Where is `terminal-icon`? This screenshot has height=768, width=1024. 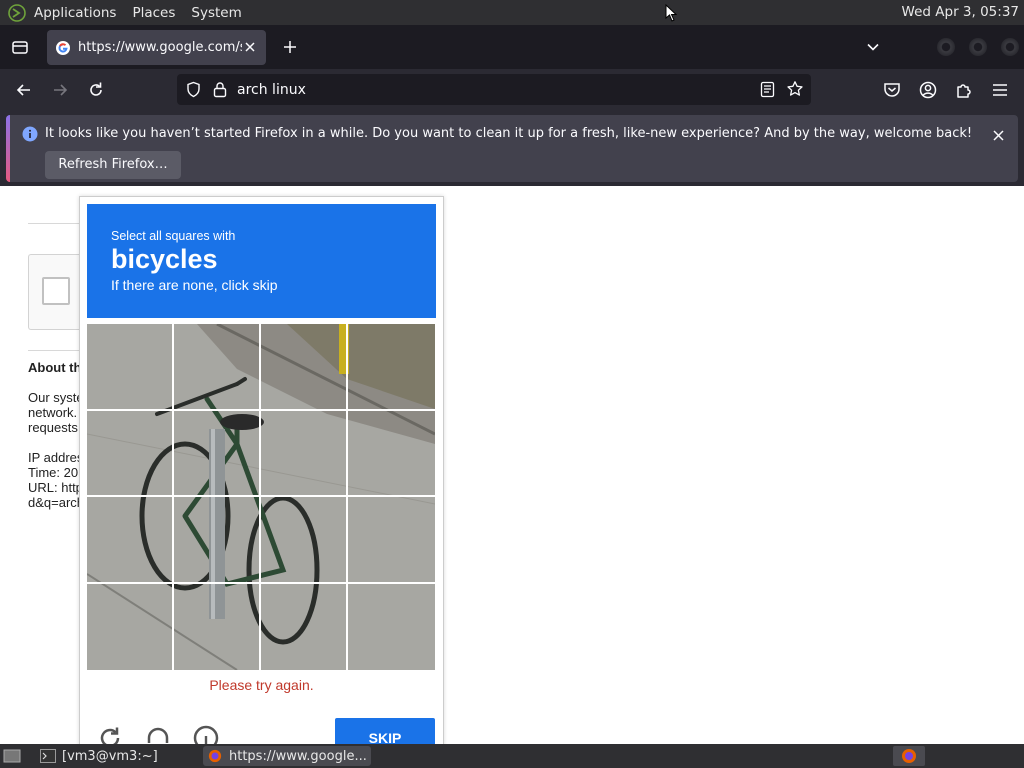
terminal-icon is located at coordinates (48, 756).